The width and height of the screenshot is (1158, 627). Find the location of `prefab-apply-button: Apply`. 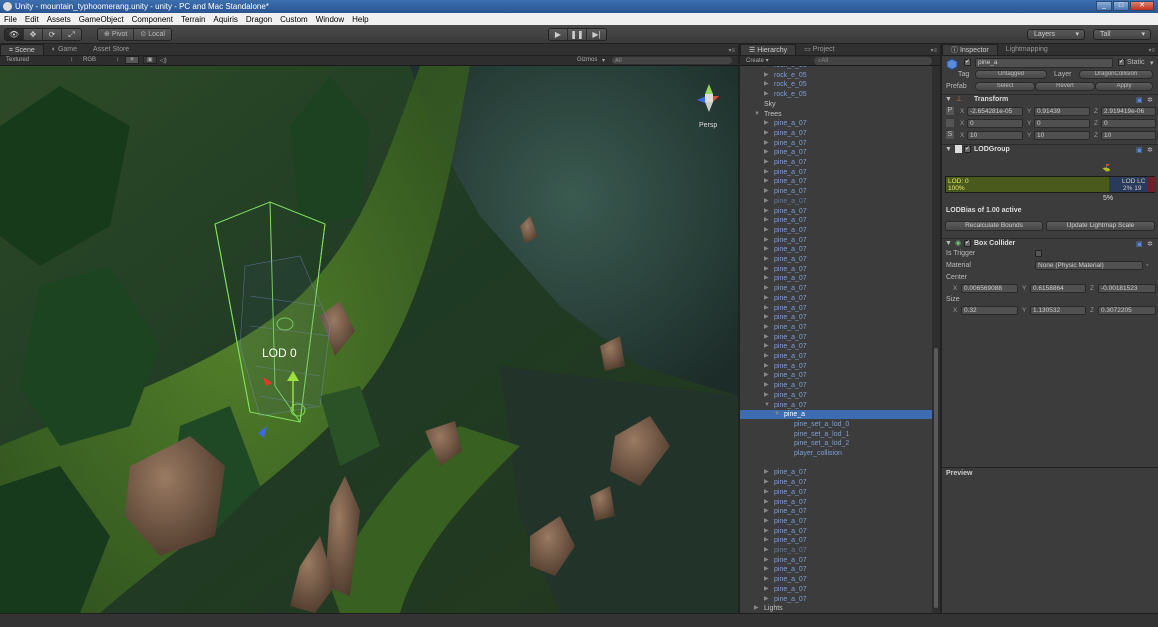

prefab-apply-button: Apply is located at coordinates (1124, 86).